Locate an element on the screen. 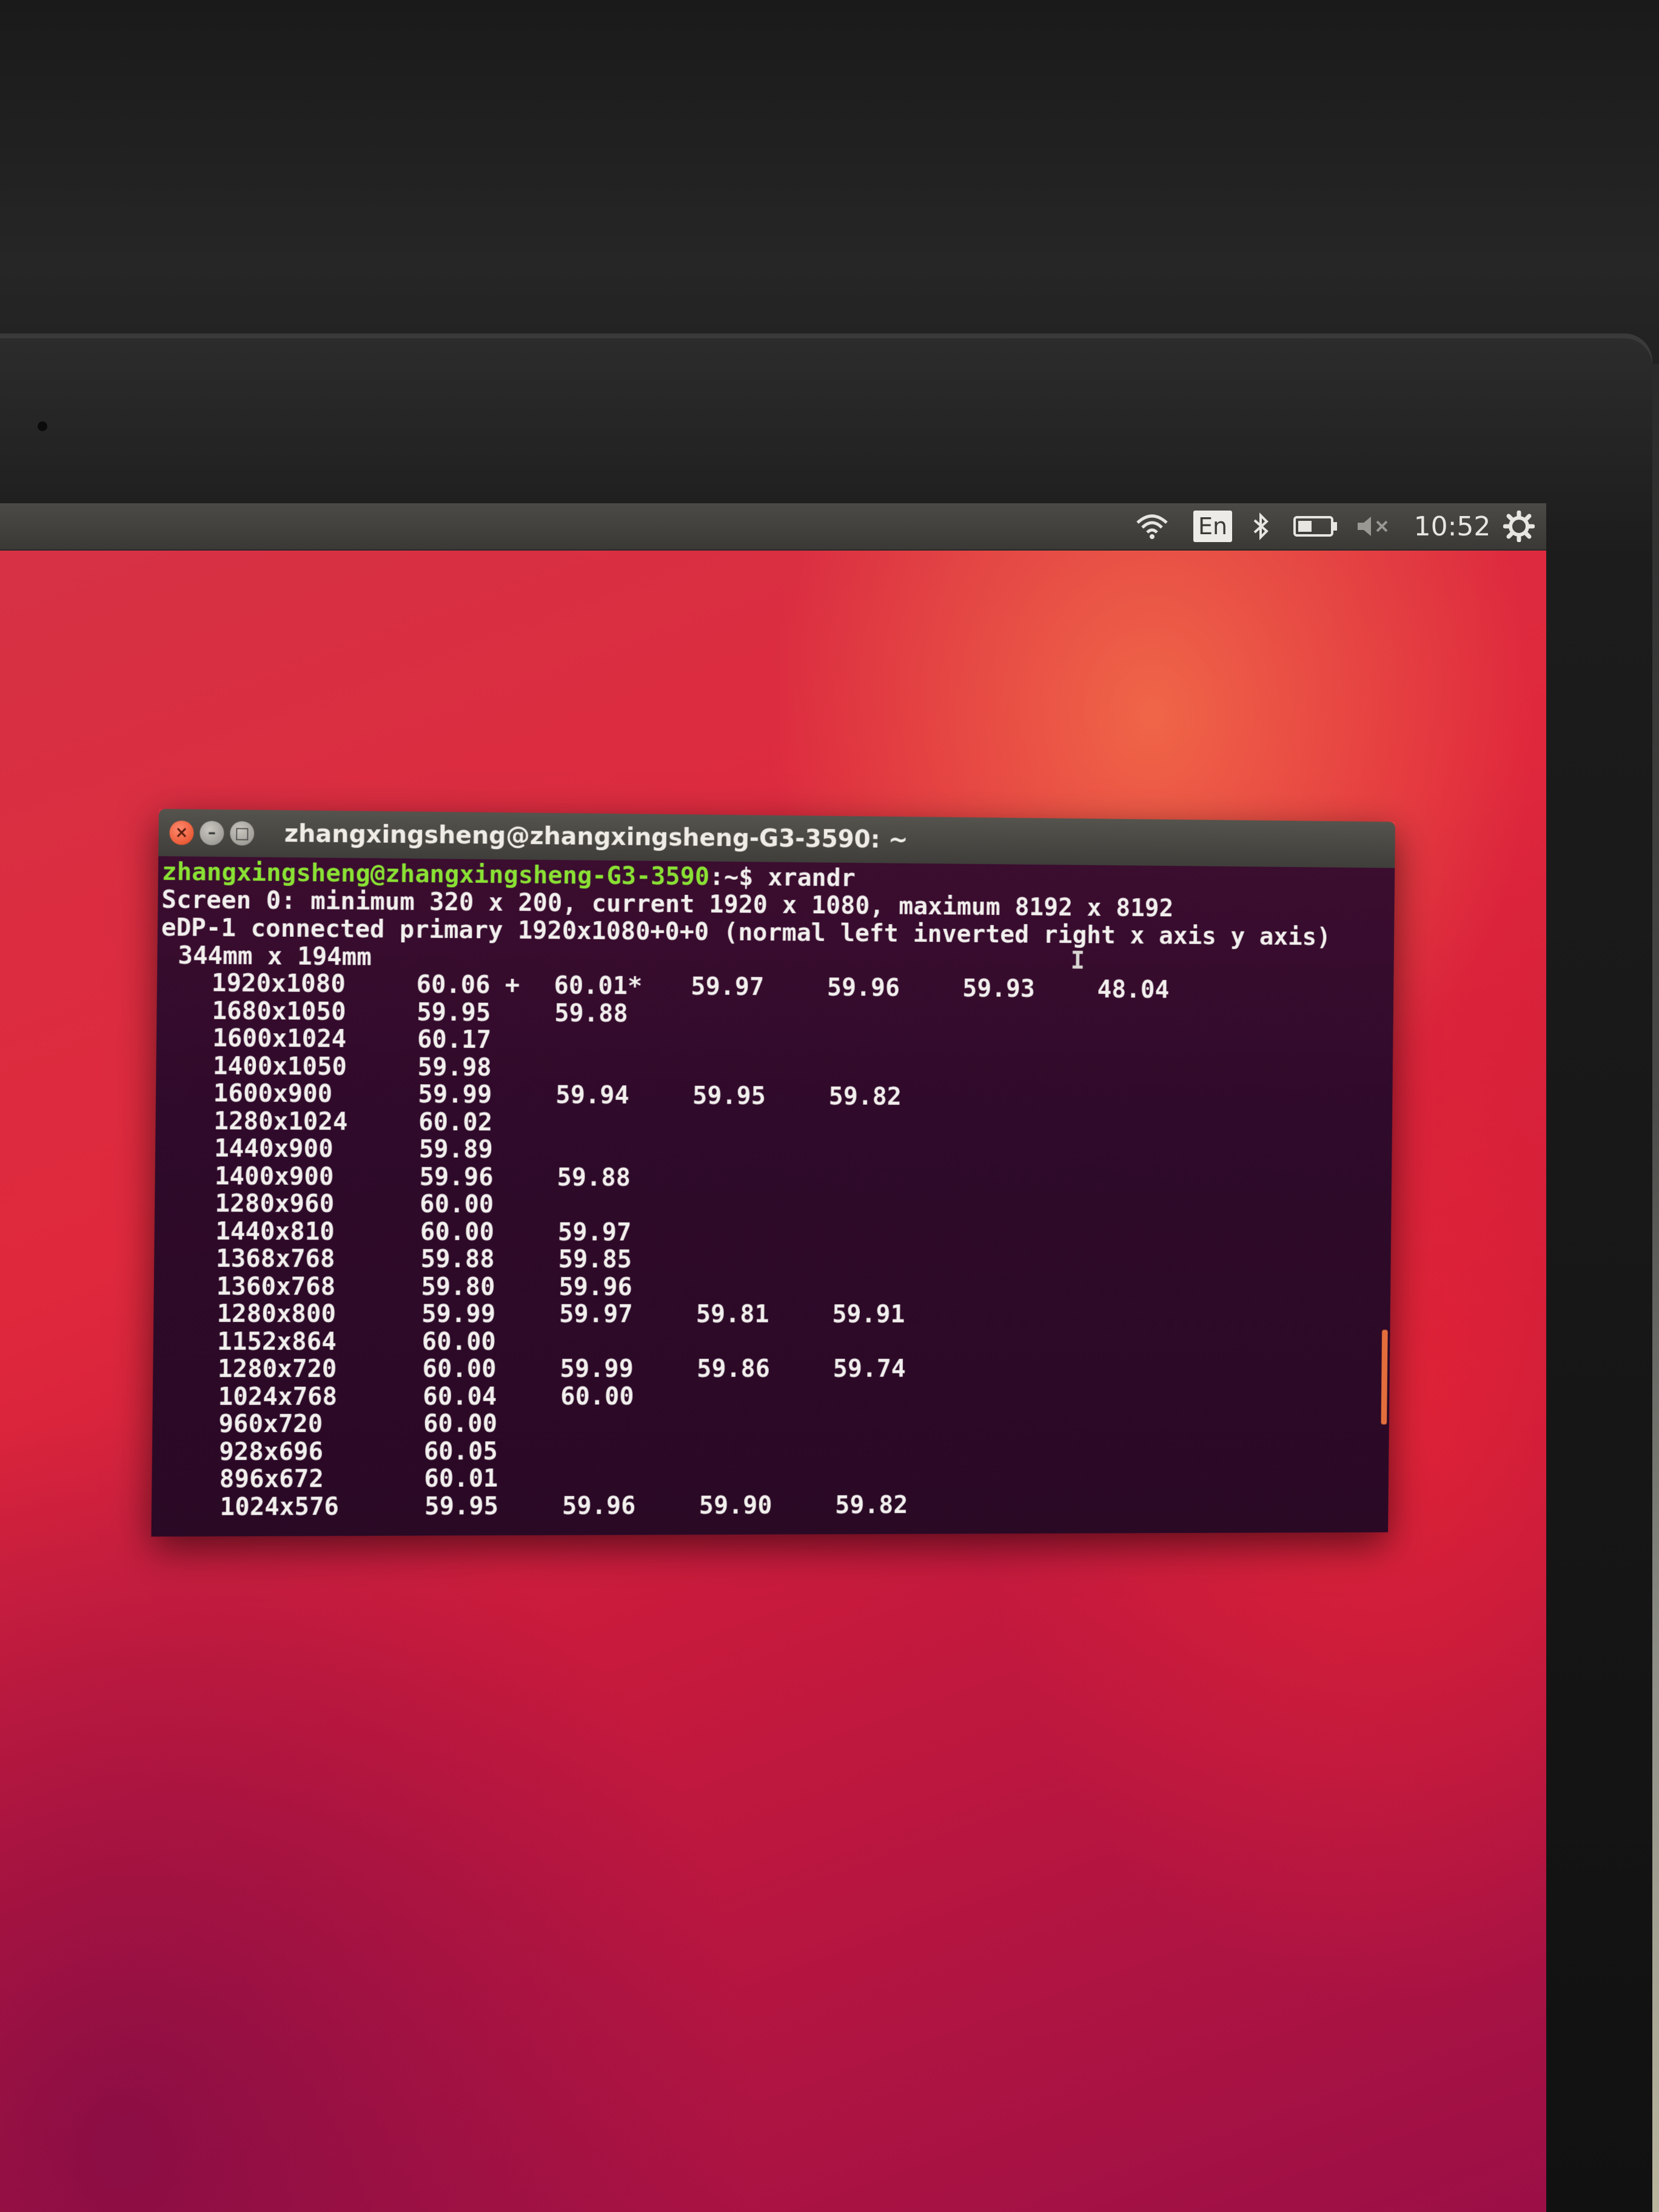 The height and width of the screenshot is (2212, 1659). volume-muted-icon is located at coordinates (1374, 526).